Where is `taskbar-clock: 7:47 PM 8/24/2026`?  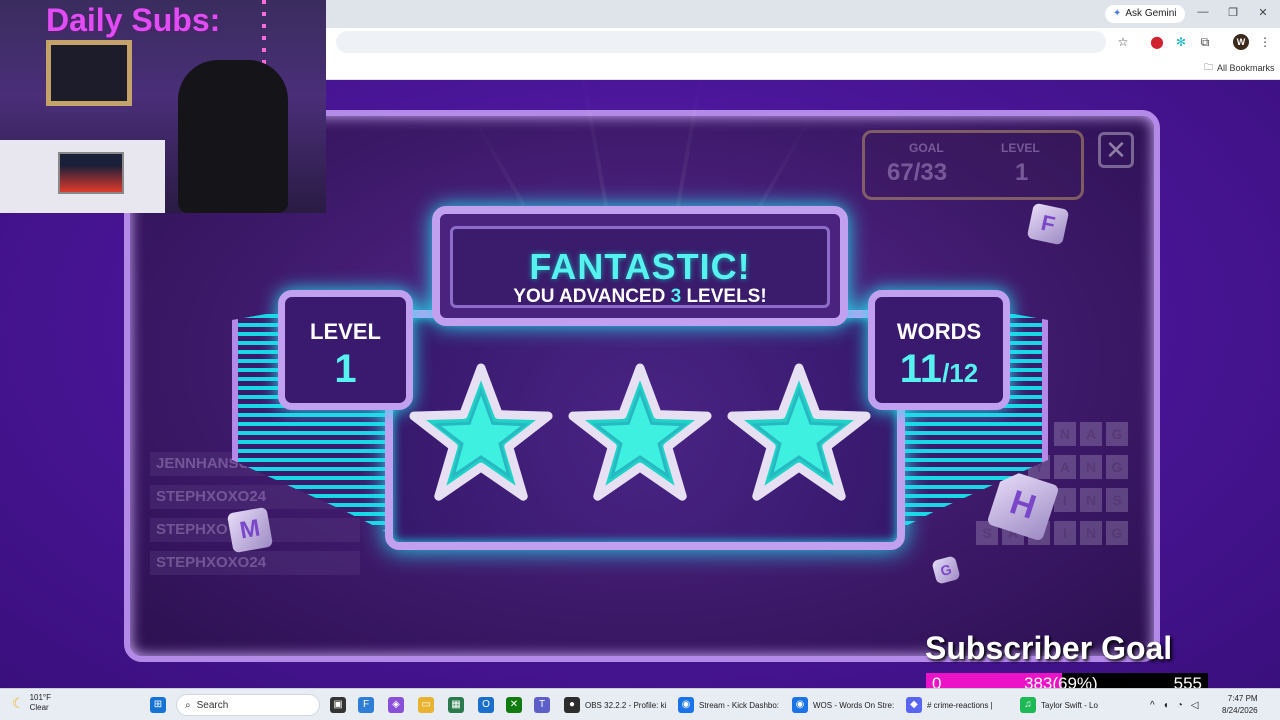
taskbar-clock: 7:47 PM 8/24/2026 is located at coordinates (1240, 705).